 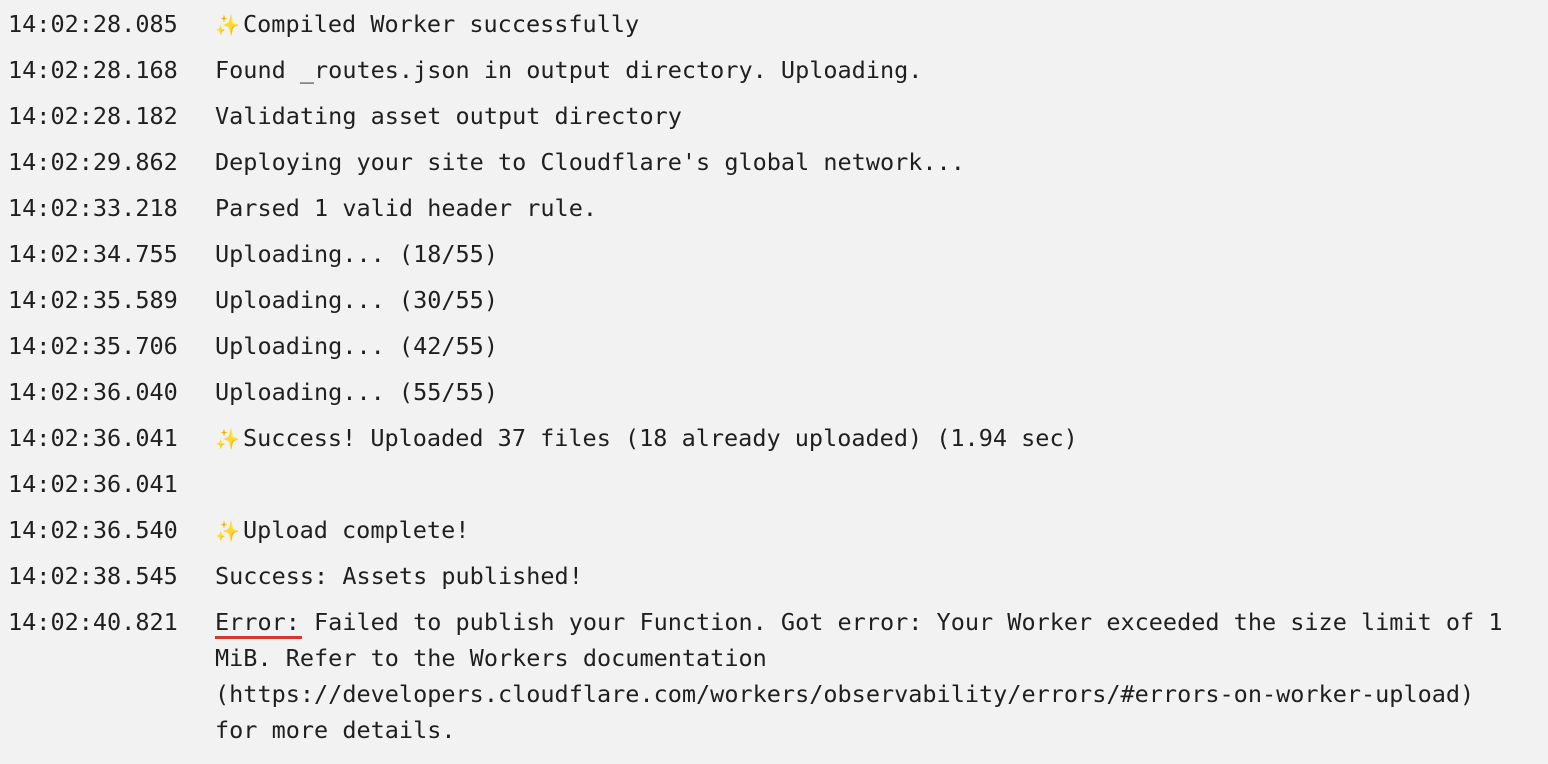 What do you see at coordinates (93, 162) in the screenshot?
I see `log-timestamp: 14:02:29.862` at bounding box center [93, 162].